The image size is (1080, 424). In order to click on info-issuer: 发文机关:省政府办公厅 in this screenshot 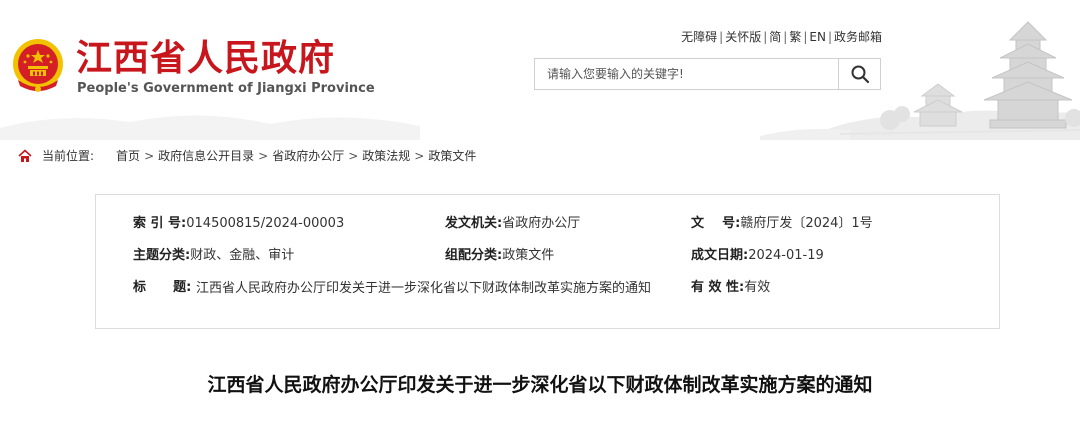, I will do `click(512, 224)`.